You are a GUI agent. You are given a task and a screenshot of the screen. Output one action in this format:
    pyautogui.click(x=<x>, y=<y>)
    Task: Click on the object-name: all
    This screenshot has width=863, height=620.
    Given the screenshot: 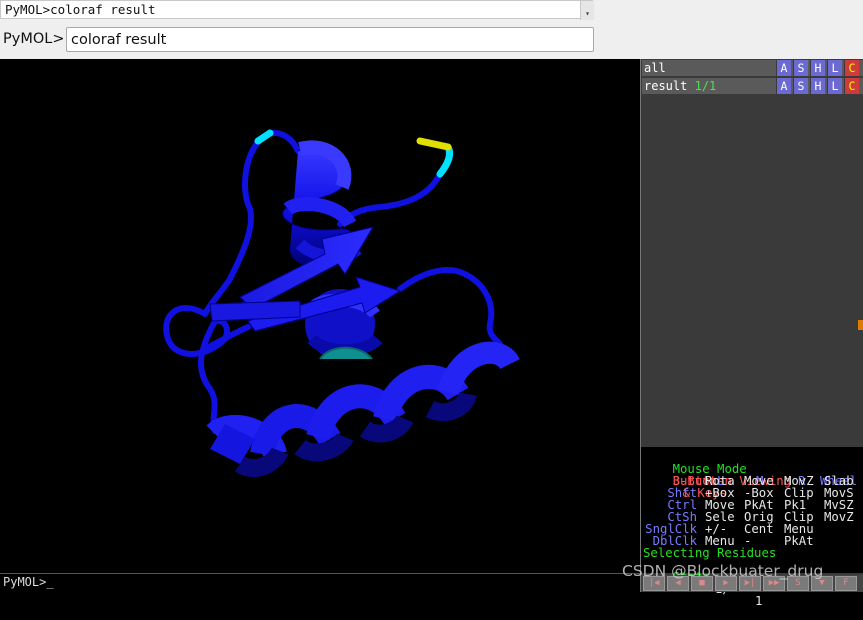 What is the action you would take?
    pyautogui.click(x=655, y=68)
    